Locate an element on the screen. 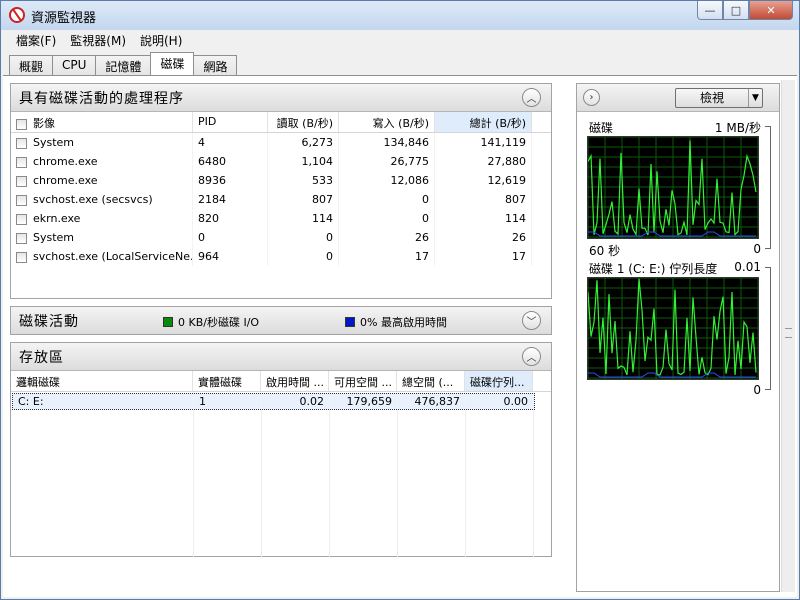 This screenshot has height=600, width=800. cell-pid: 964 is located at coordinates (230, 256).